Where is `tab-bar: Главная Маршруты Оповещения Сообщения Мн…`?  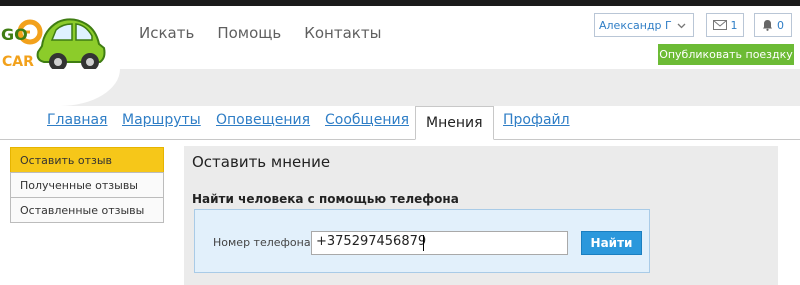
tab-bar: Главная Маршруты Оповещения Сообщения Мн… is located at coordinates (400, 123).